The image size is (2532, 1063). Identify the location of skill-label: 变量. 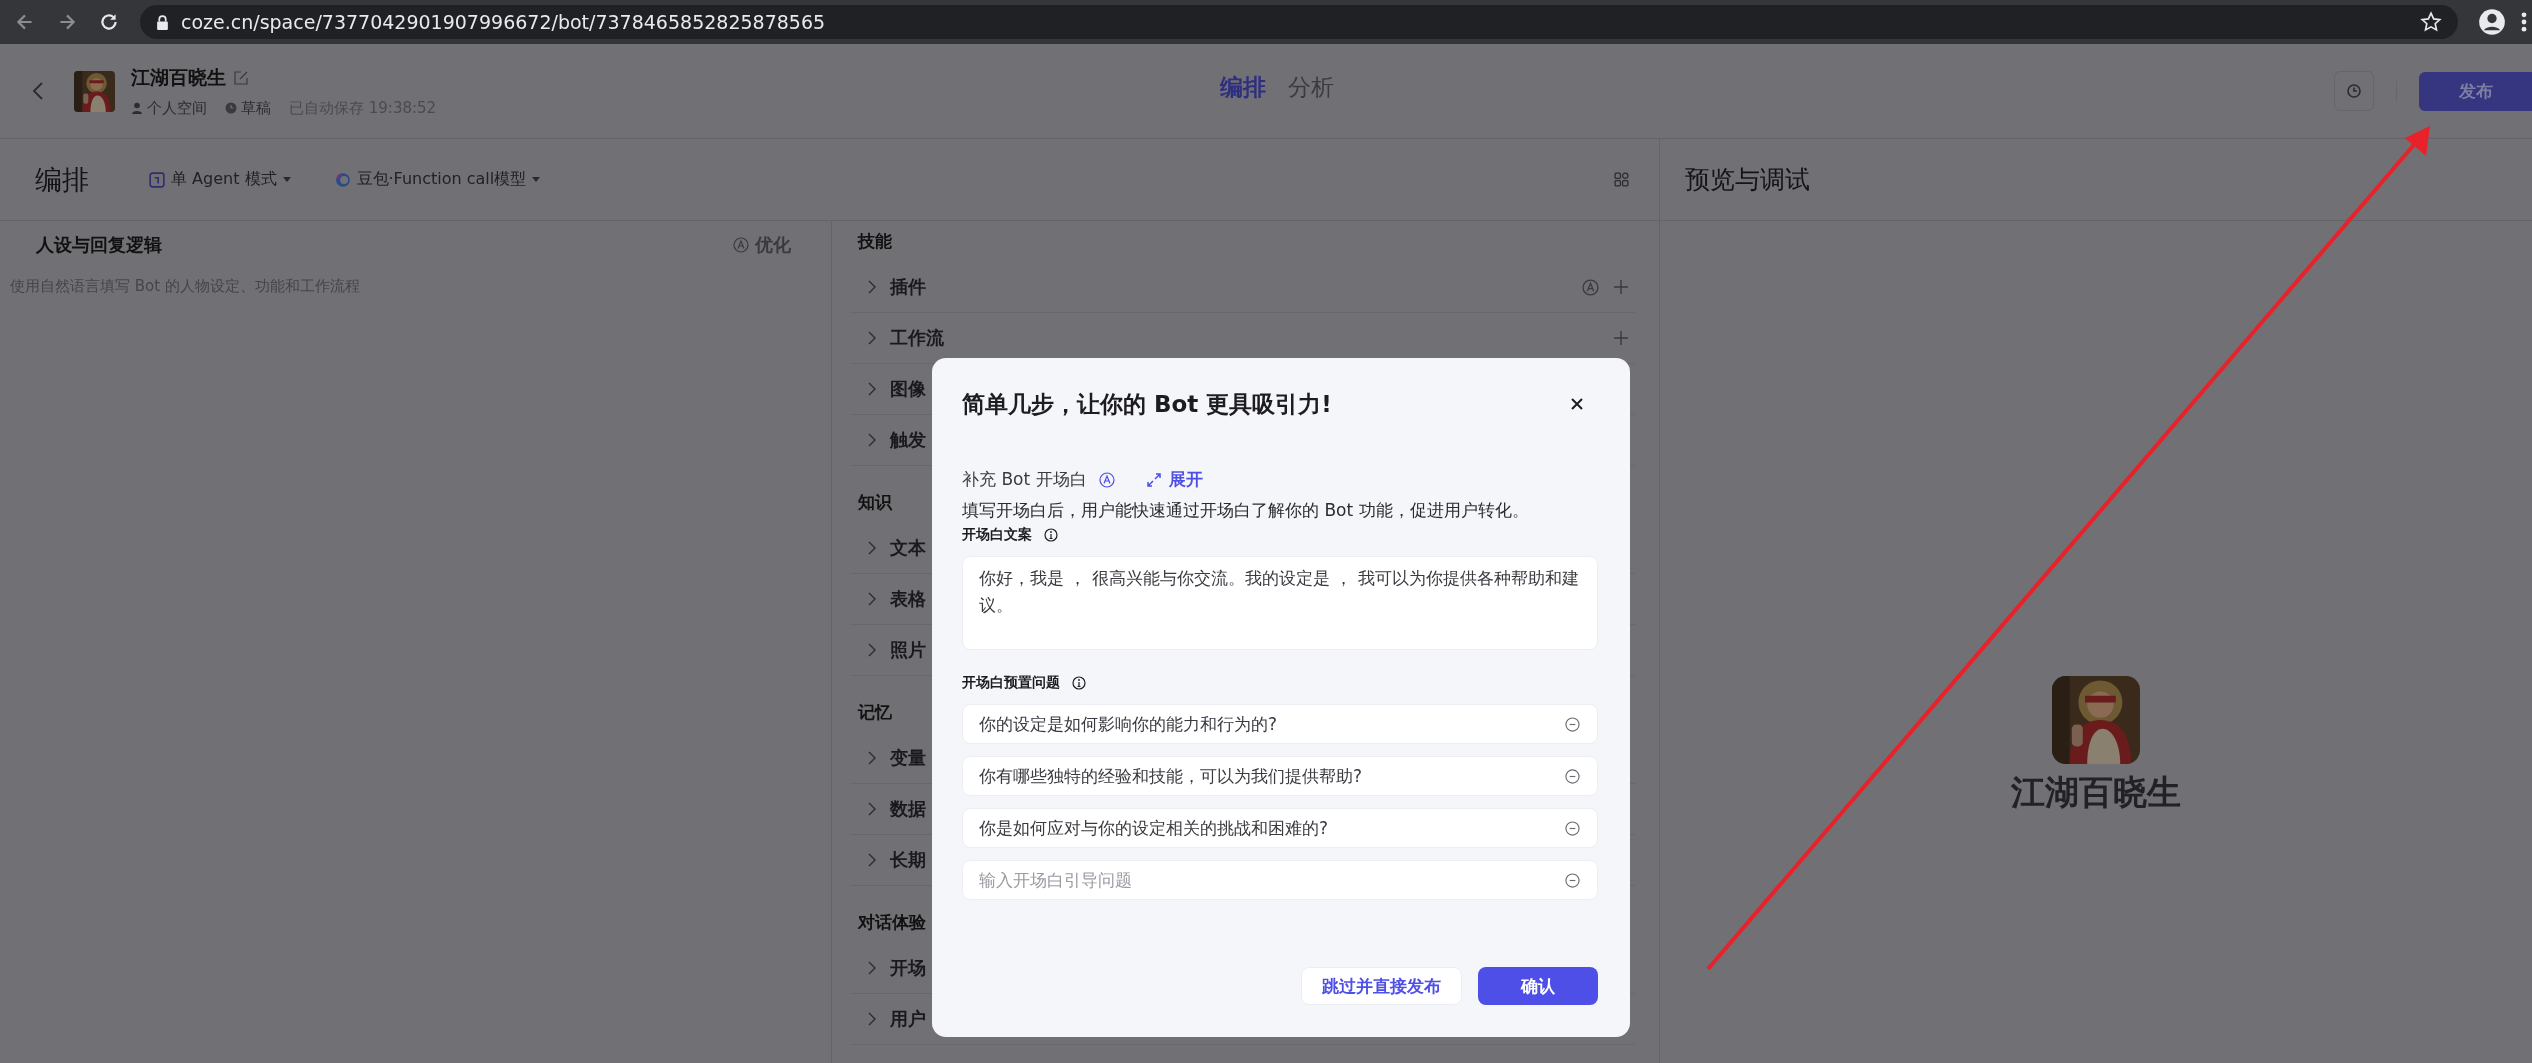
(908, 758).